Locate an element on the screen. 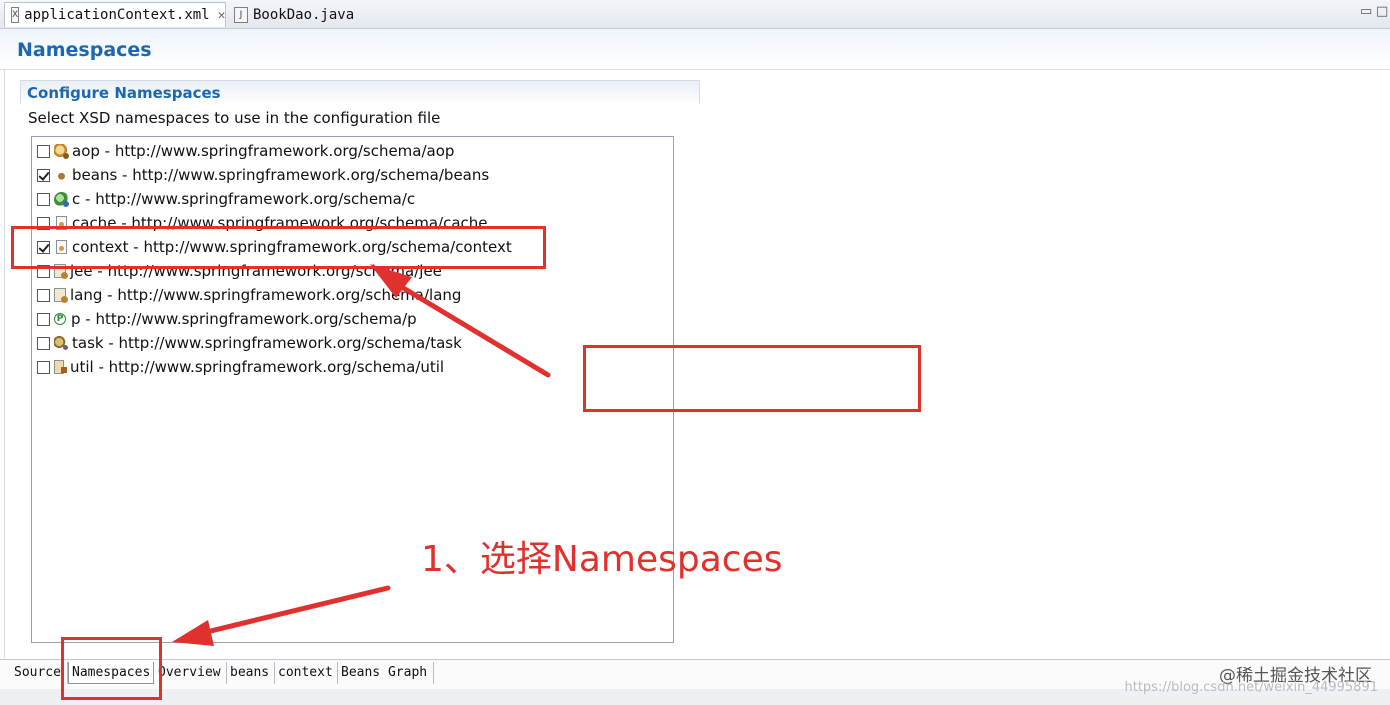 This screenshot has height=705, width=1390. editor-tab-label: BookDao.java is located at coordinates (304, 14).